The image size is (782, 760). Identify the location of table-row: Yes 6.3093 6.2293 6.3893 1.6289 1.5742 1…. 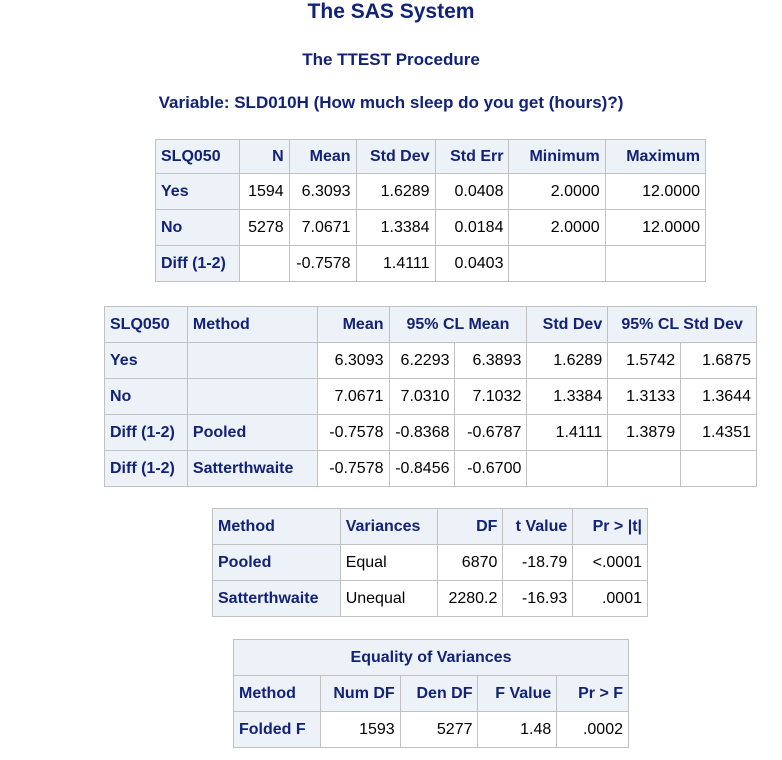
(430, 360).